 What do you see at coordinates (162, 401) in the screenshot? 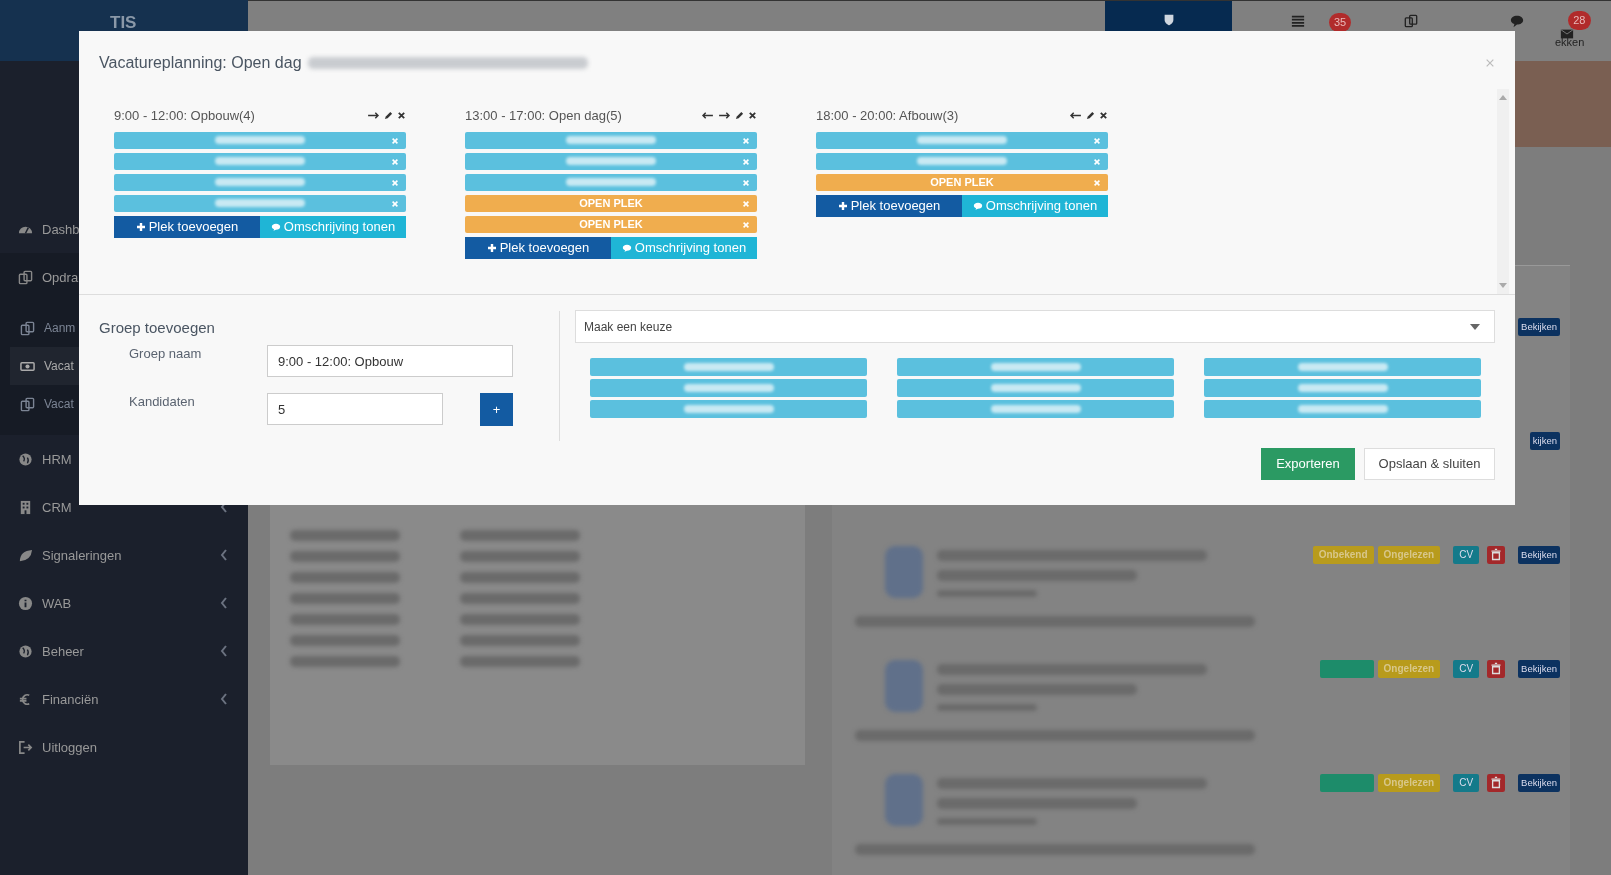
I see `field-label: Kandidaten` at bounding box center [162, 401].